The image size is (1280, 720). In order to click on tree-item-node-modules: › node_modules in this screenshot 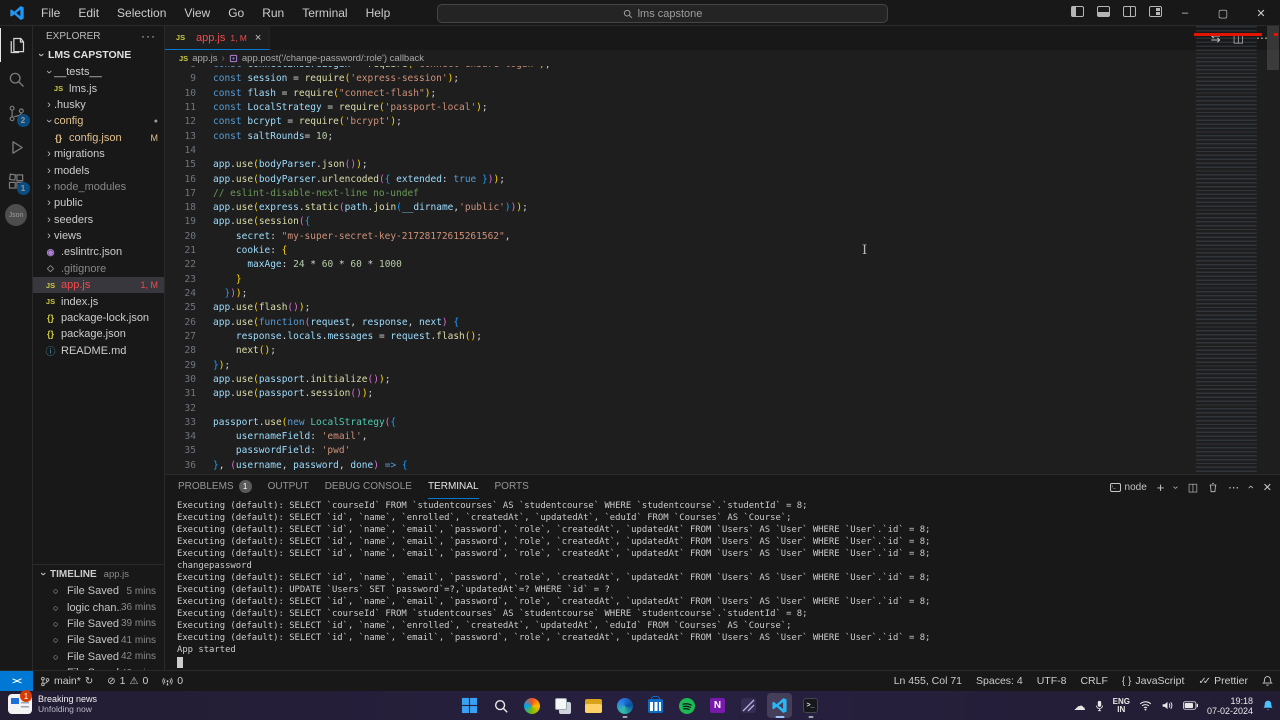, I will do `click(98, 187)`.